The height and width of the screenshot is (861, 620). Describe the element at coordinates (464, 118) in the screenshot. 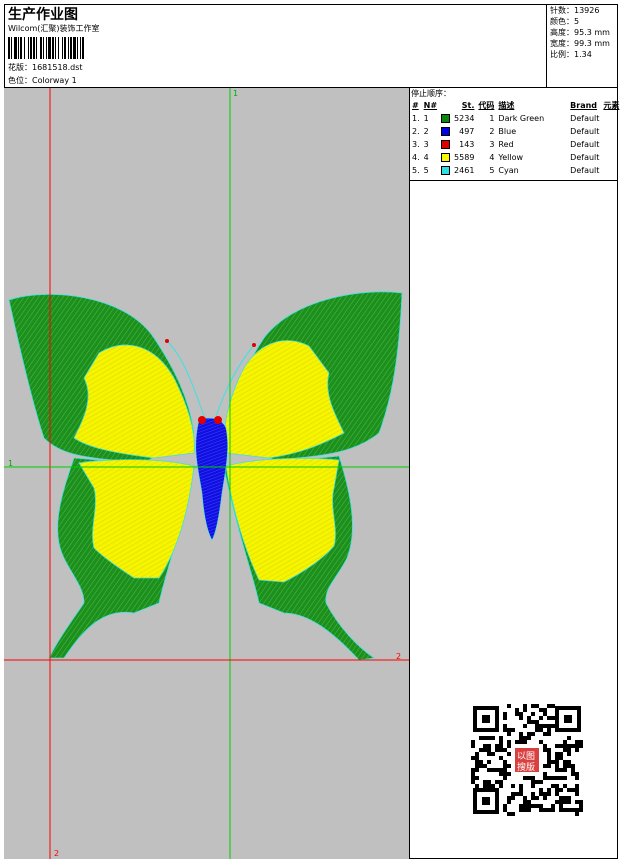

I see `thread-stitches: 5234` at that location.